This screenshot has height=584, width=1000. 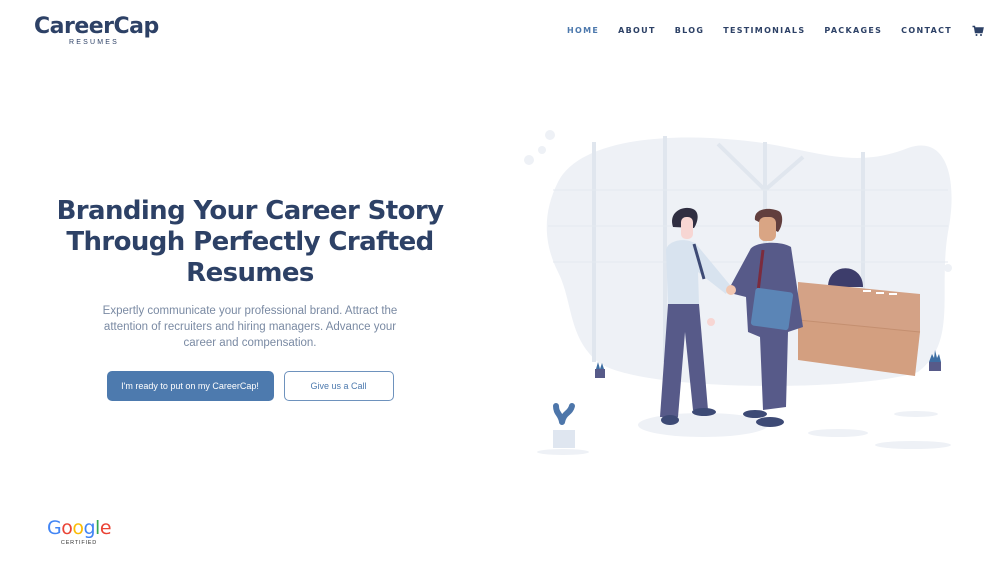 What do you see at coordinates (54, 528) in the screenshot?
I see `google-letter: G` at bounding box center [54, 528].